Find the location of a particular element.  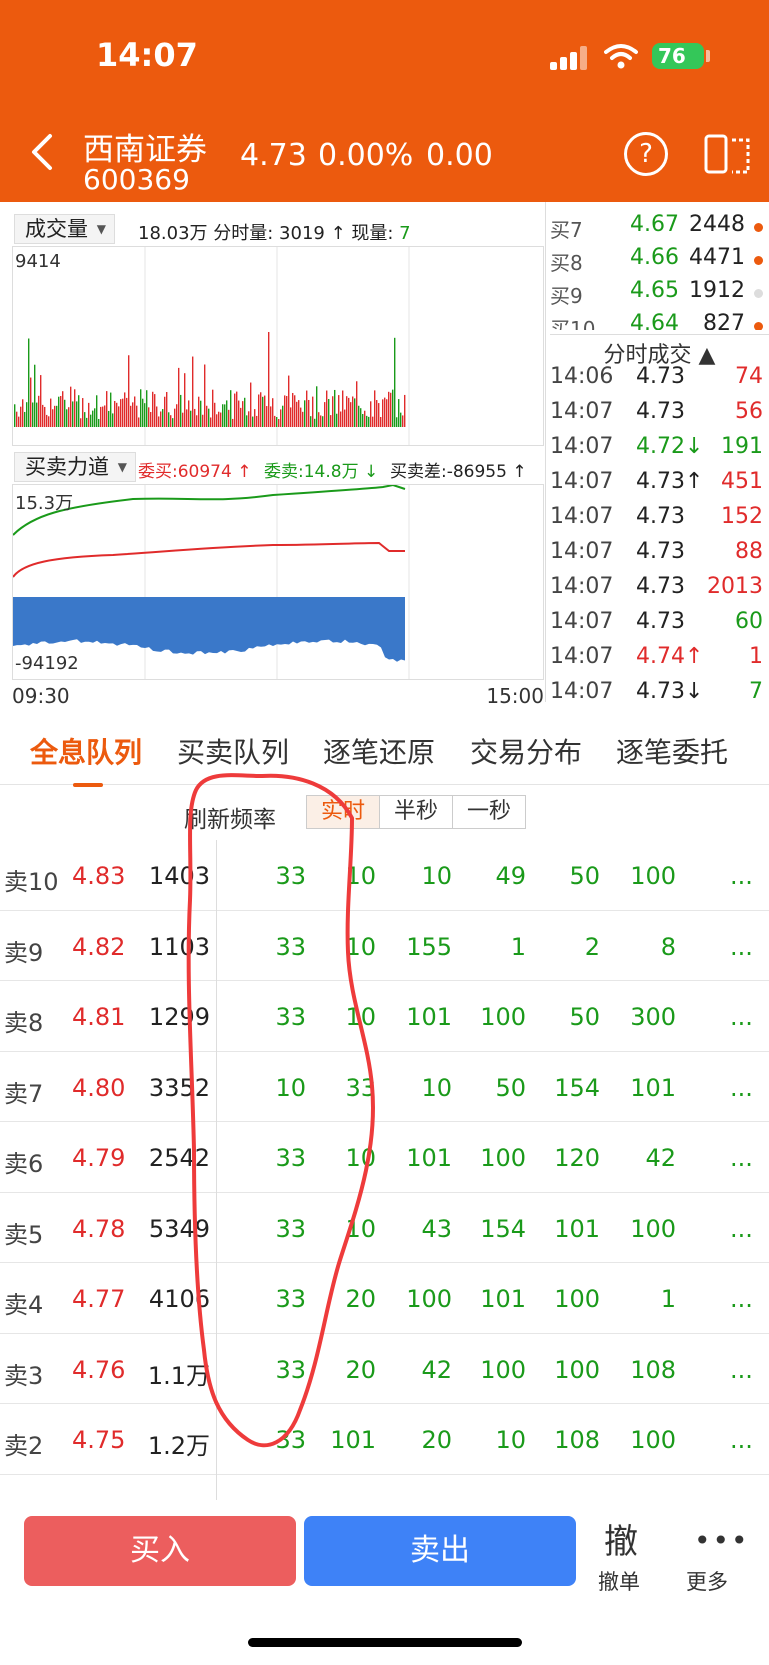

queue-volume: 1.2万 is located at coordinates (178, 1446).